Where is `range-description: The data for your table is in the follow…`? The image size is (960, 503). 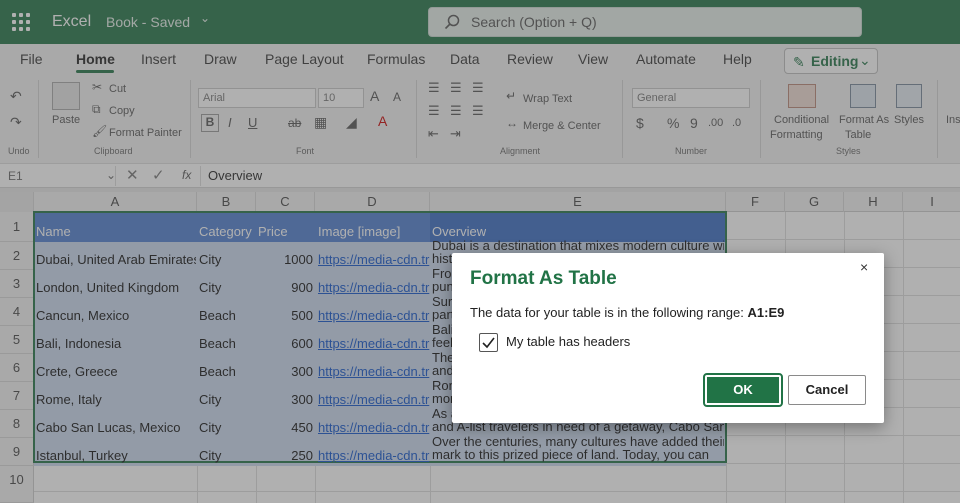
range-description: The data for your table is in the follow… is located at coordinates (607, 312).